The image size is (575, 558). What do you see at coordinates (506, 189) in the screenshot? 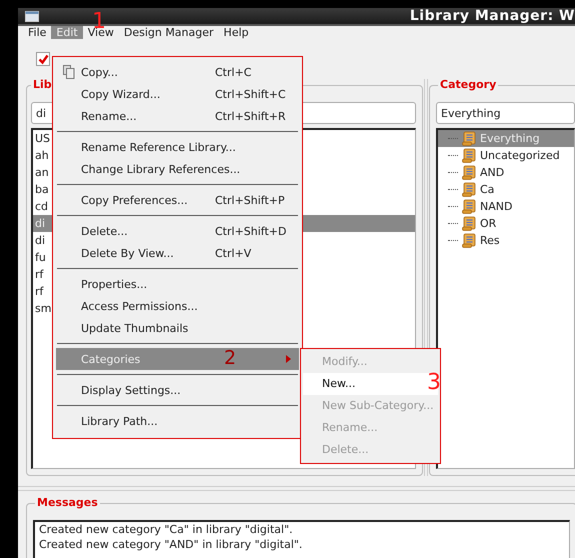
I see `category-item: Ca` at bounding box center [506, 189].